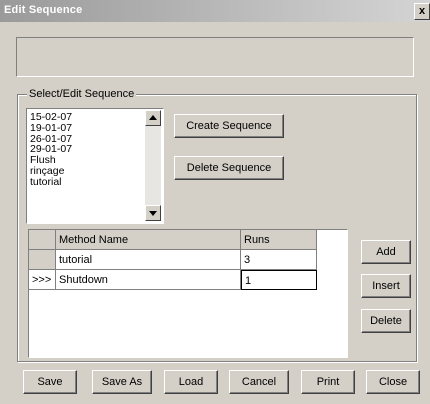 The width and height of the screenshot is (430, 404). I want to click on list-scrollbar, so click(153, 165).